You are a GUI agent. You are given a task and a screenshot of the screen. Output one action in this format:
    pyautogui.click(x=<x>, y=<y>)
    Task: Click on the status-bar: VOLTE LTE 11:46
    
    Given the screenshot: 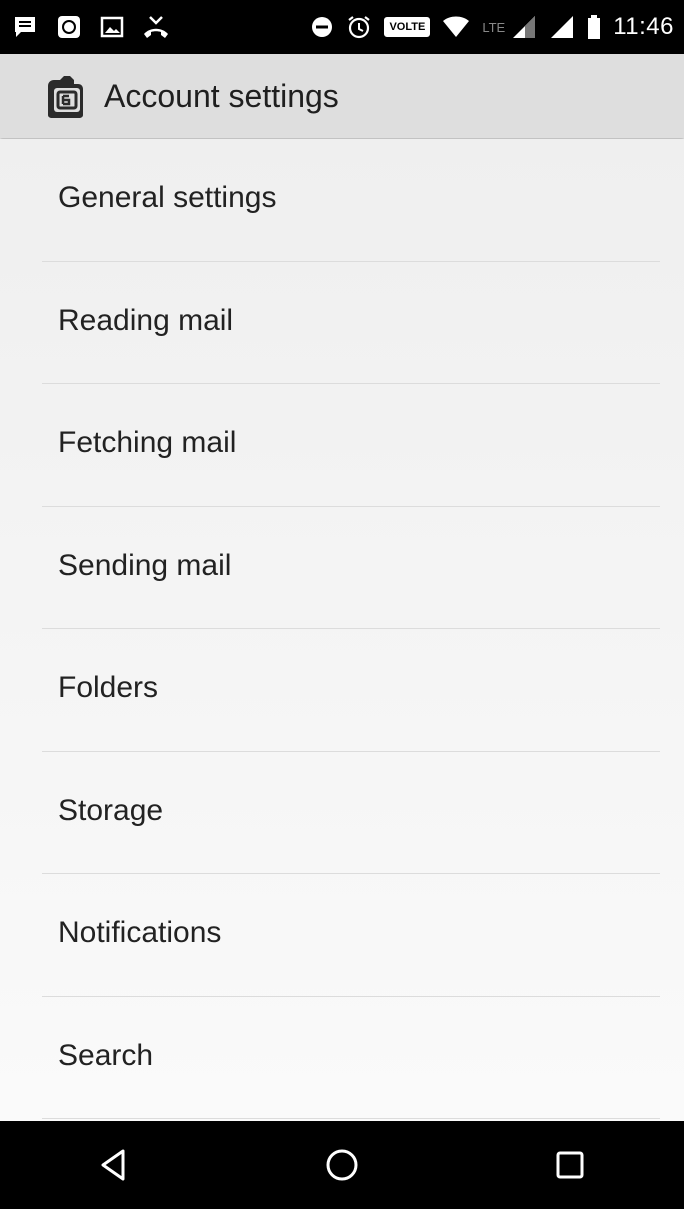 What is the action you would take?
    pyautogui.click(x=342, y=27)
    